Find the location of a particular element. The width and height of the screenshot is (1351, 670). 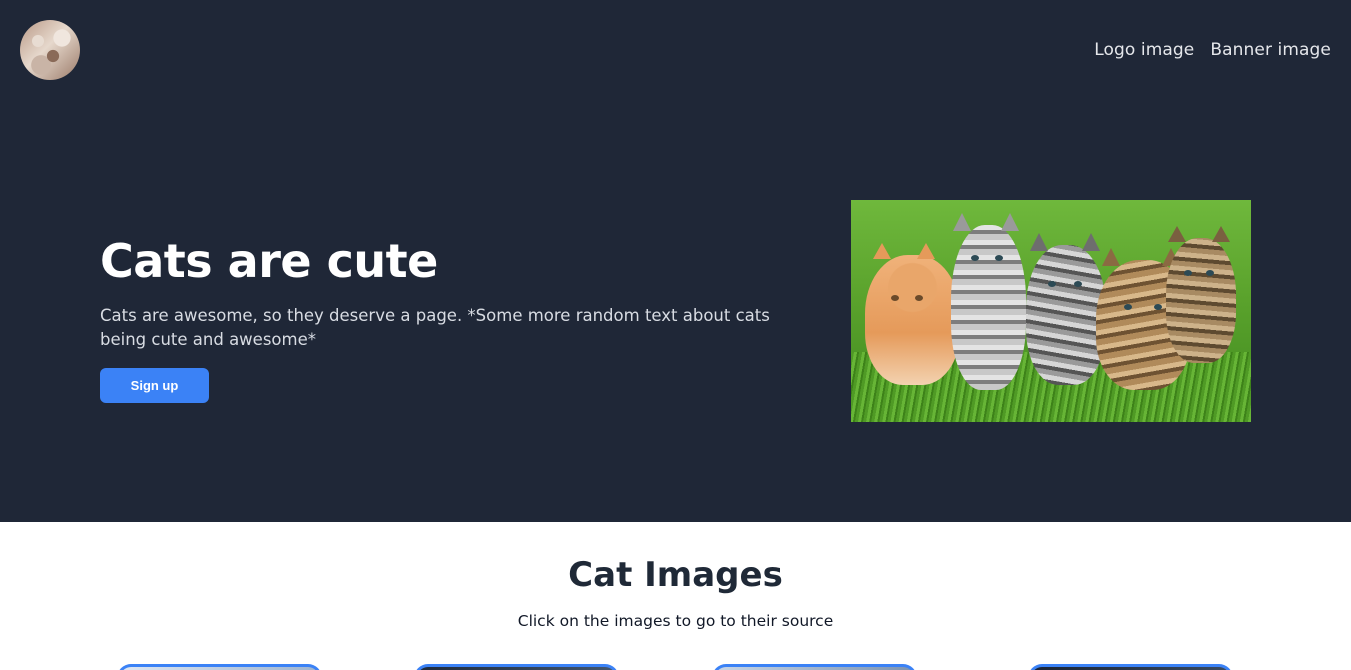

kittens-banner-image is located at coordinates (1051, 311).